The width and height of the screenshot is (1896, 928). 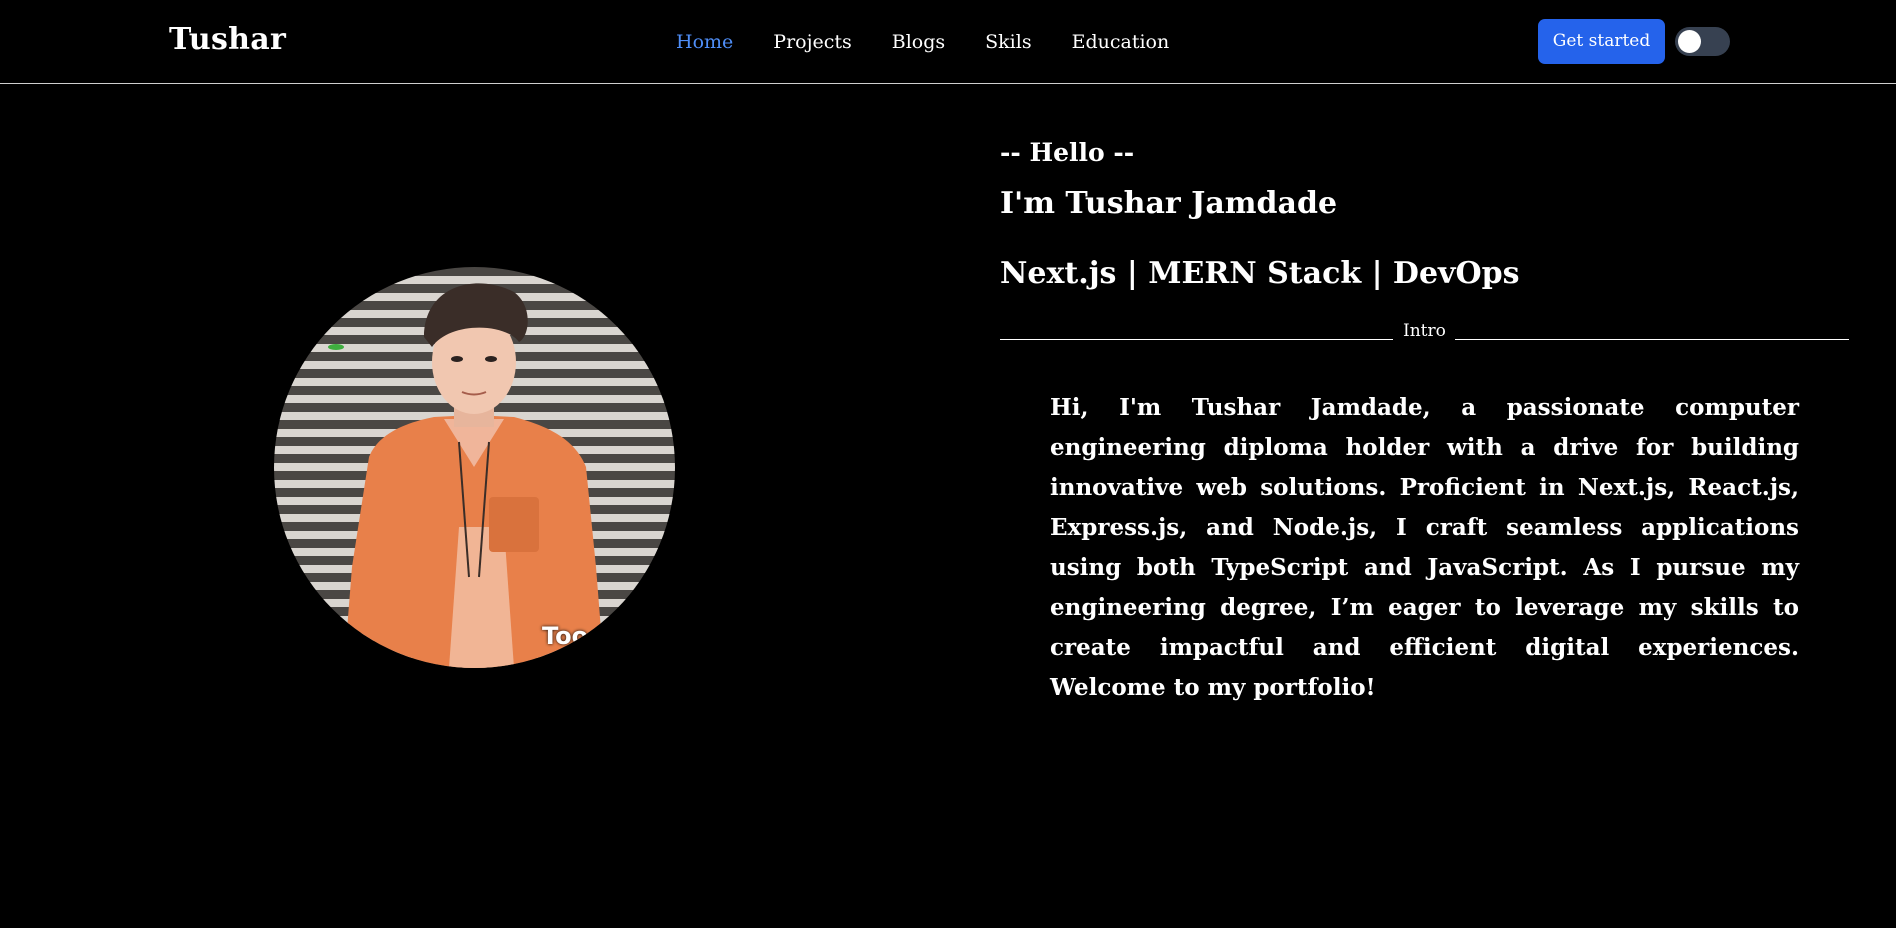 I want to click on intro-label: Intro, so click(x=1424, y=331).